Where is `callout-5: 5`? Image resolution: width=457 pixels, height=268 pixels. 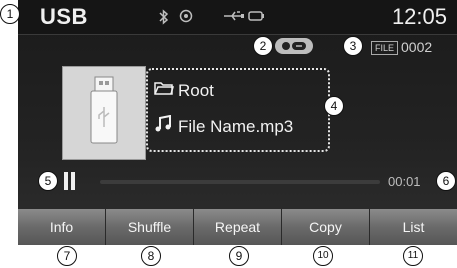 callout-5: 5 is located at coordinates (48, 181).